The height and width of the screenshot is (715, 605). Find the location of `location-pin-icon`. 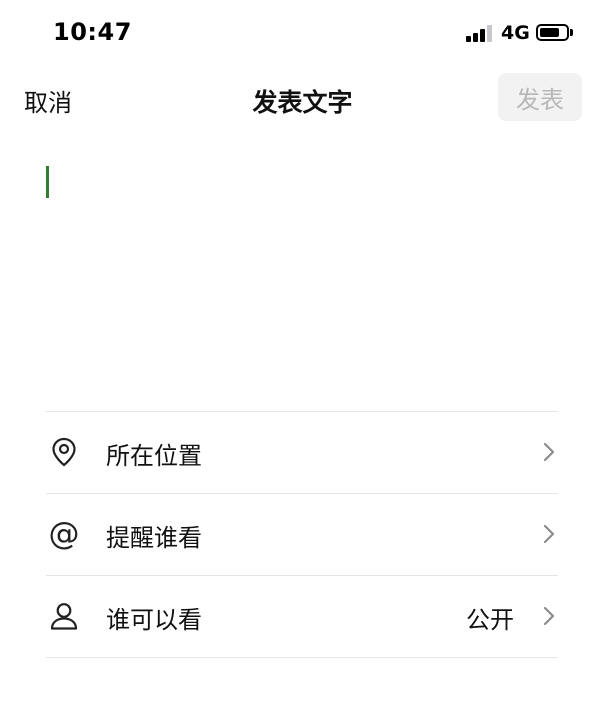

location-pin-icon is located at coordinates (64, 452).